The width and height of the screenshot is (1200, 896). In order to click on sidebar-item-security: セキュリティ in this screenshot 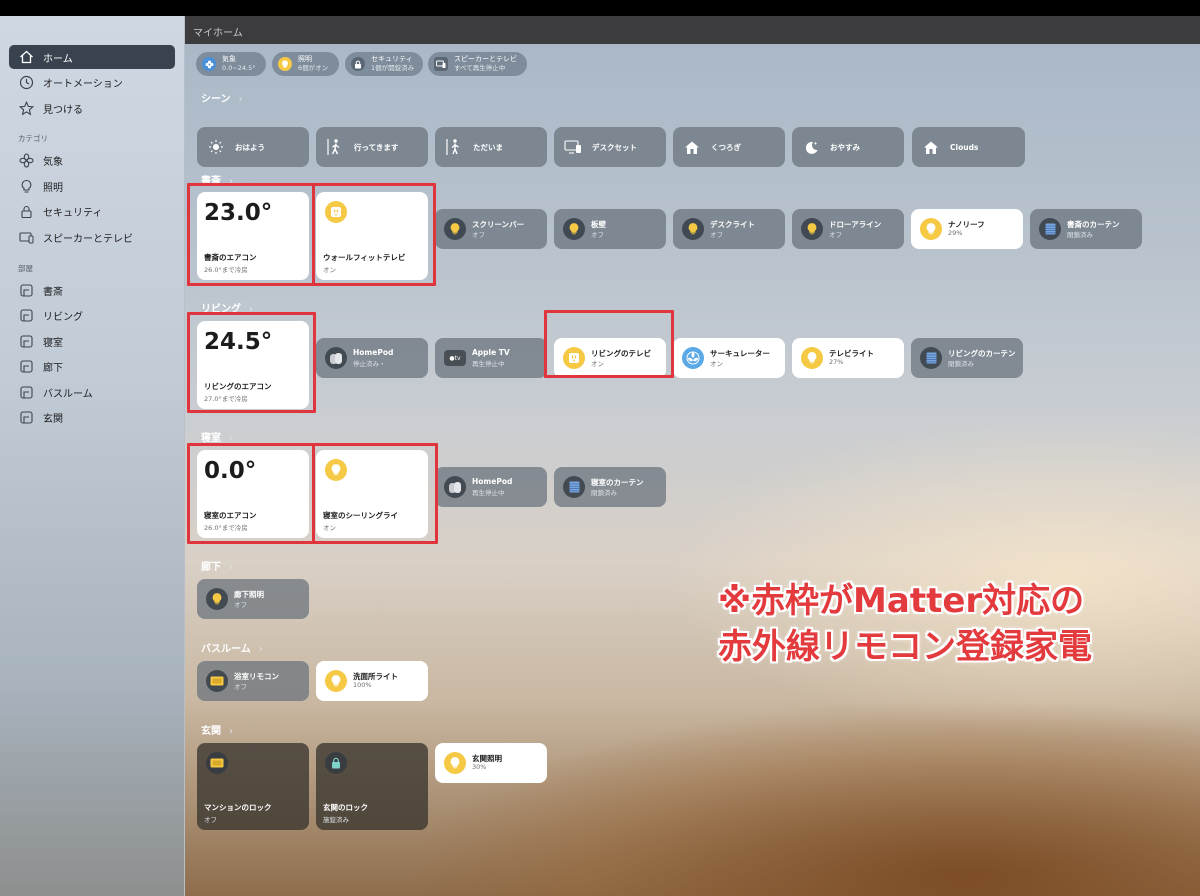, I will do `click(92, 211)`.